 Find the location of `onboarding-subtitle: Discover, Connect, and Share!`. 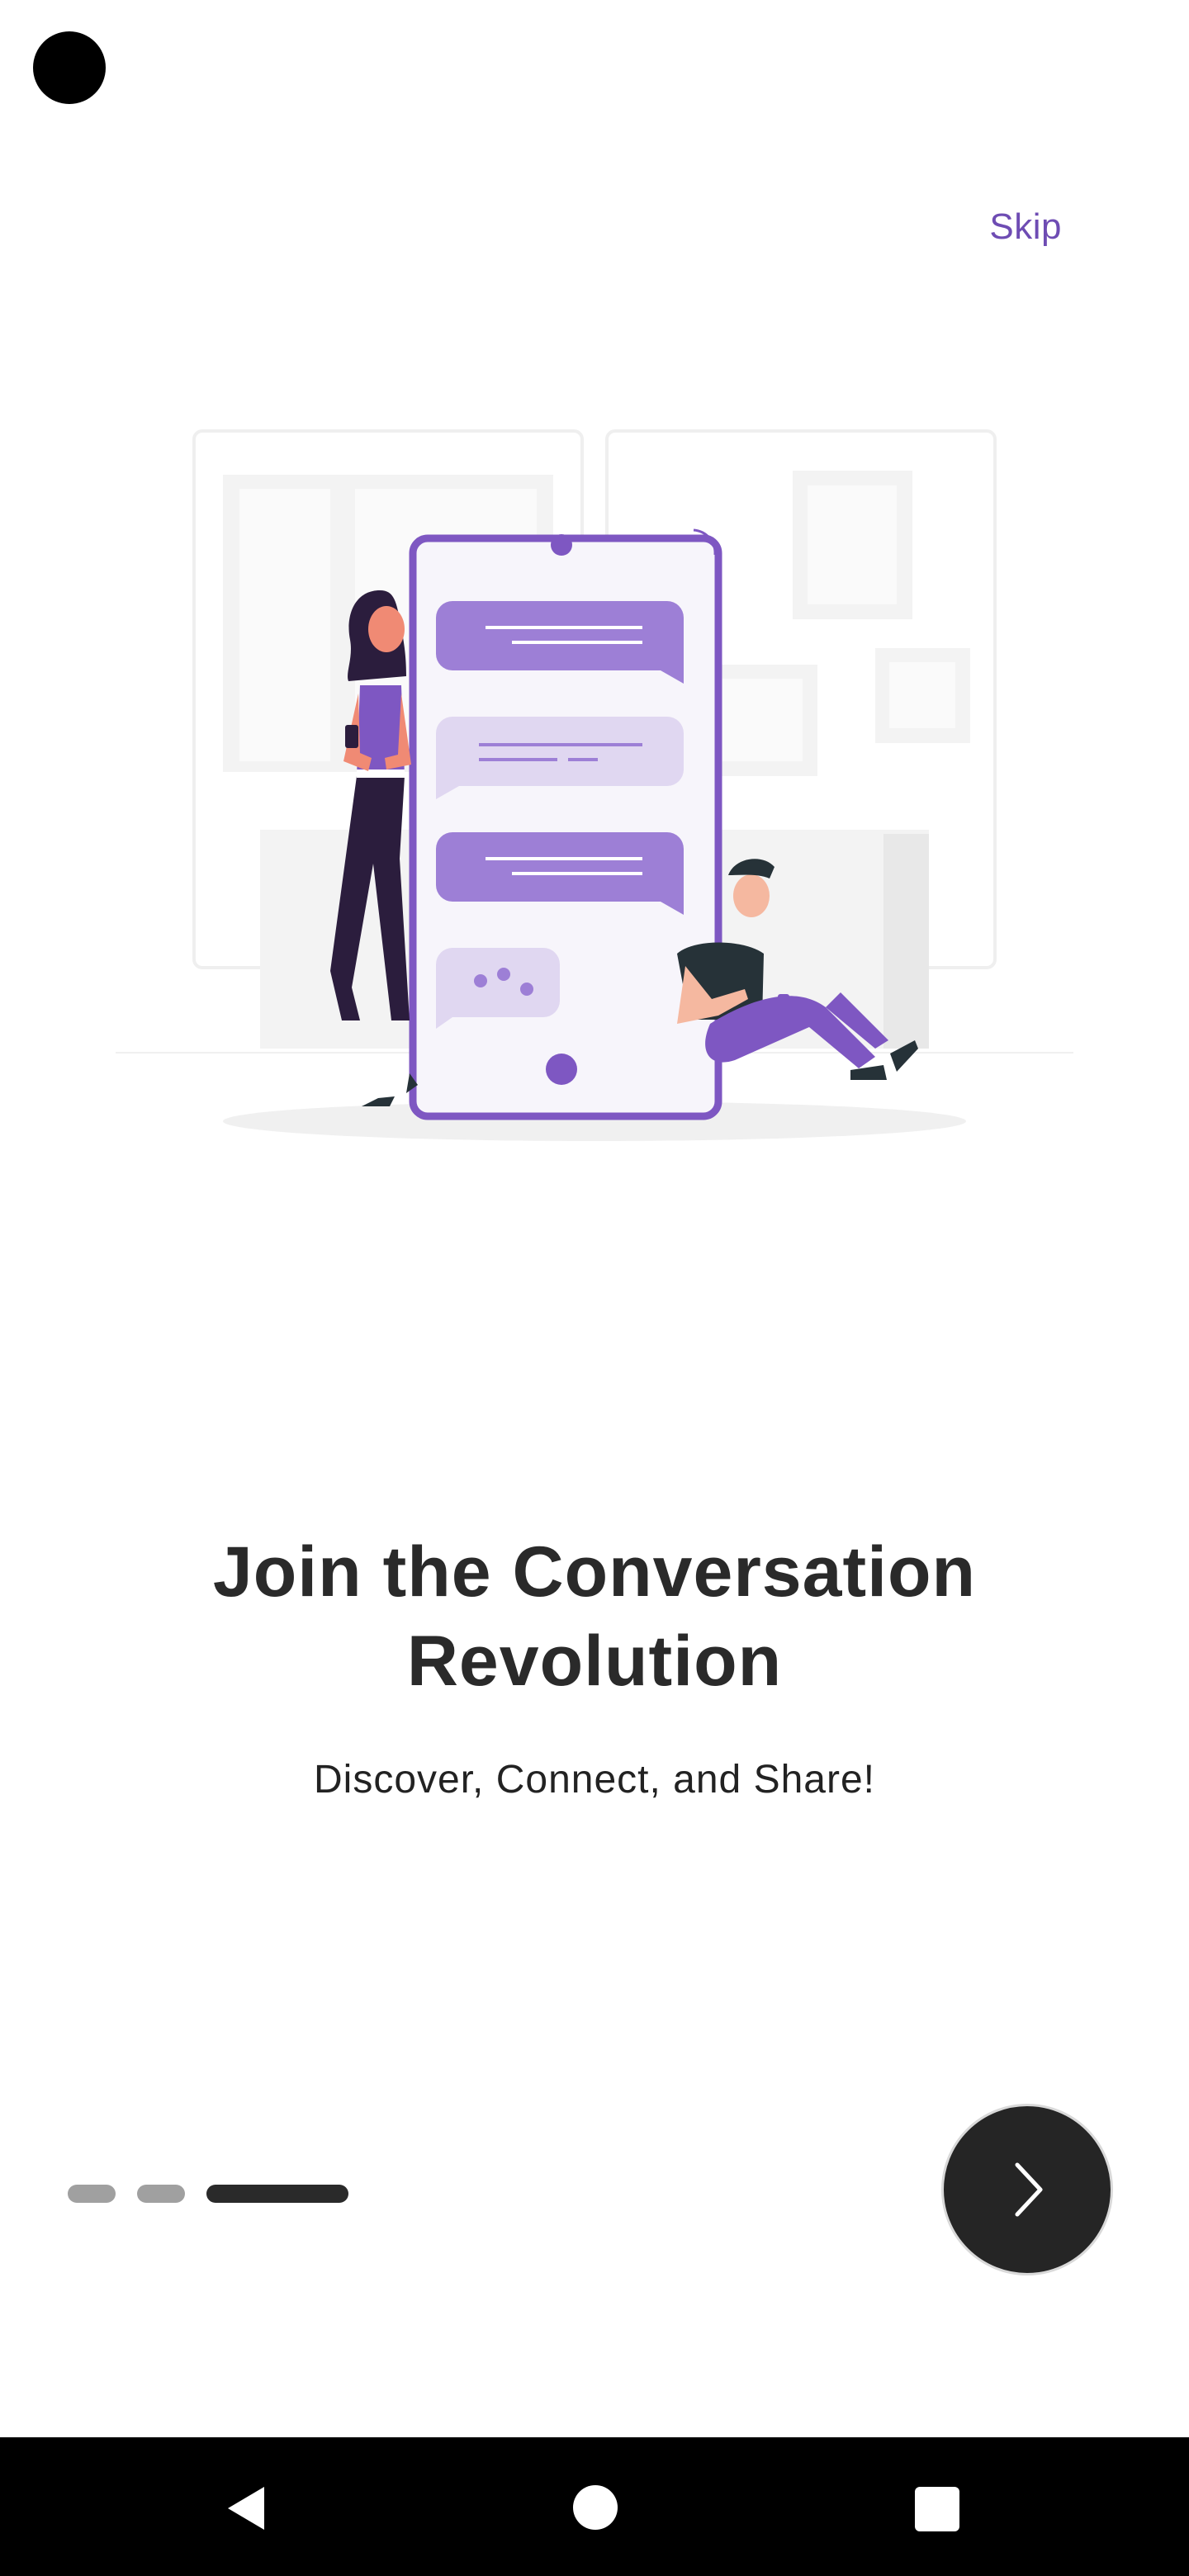

onboarding-subtitle: Discover, Connect, and Share! is located at coordinates (594, 1780).